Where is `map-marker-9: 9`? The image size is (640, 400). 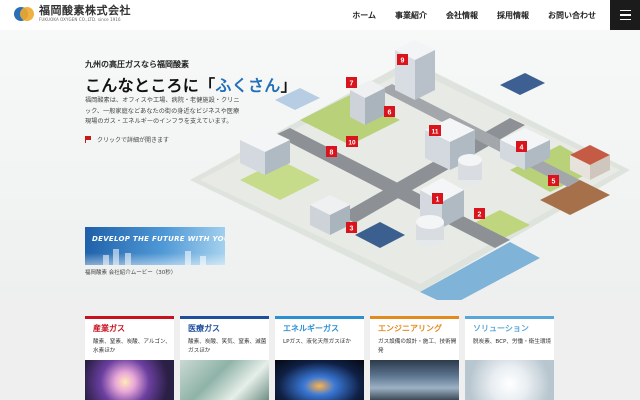
map-marker-9: 9 is located at coordinates (402, 59).